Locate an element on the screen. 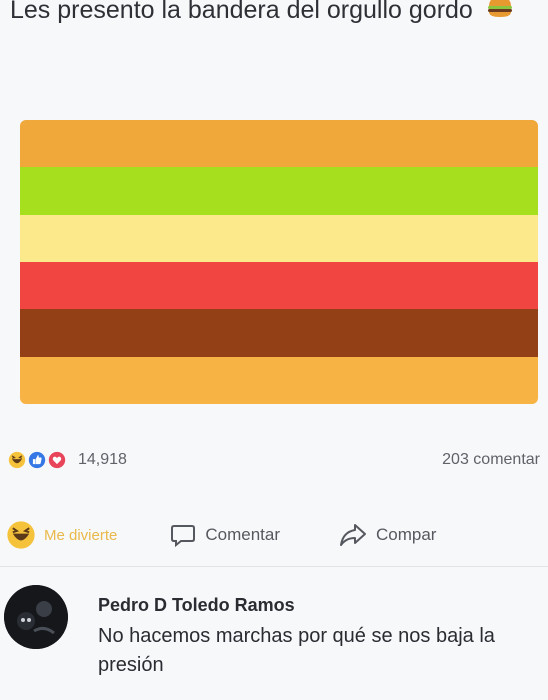 The width and height of the screenshot is (548, 700). haha-label: Me divierte is located at coordinates (81, 535).